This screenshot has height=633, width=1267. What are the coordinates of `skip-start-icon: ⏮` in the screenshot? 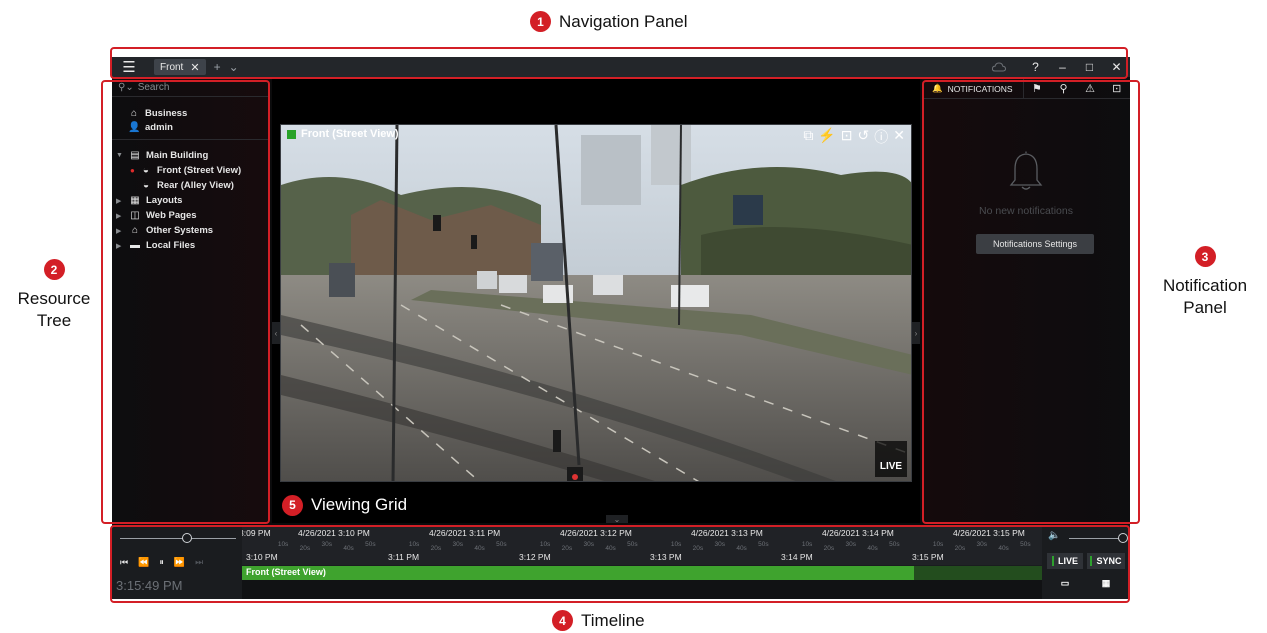 It's located at (124, 562).